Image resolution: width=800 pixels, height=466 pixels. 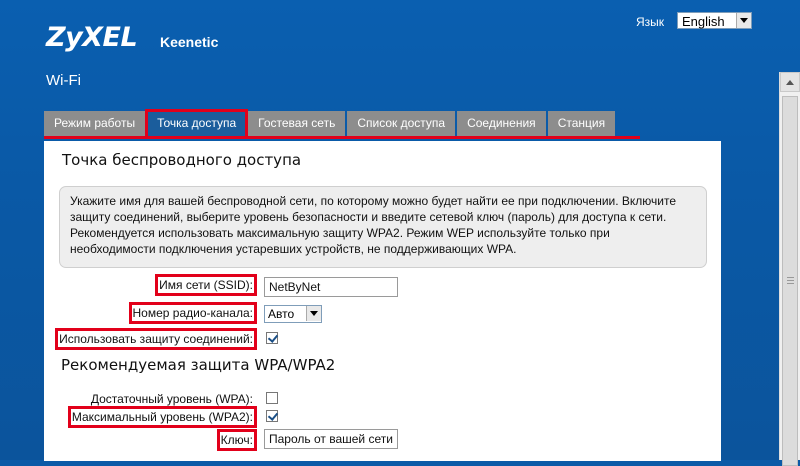 I want to click on tab-access-point: Точка доступа, so click(x=197, y=124).